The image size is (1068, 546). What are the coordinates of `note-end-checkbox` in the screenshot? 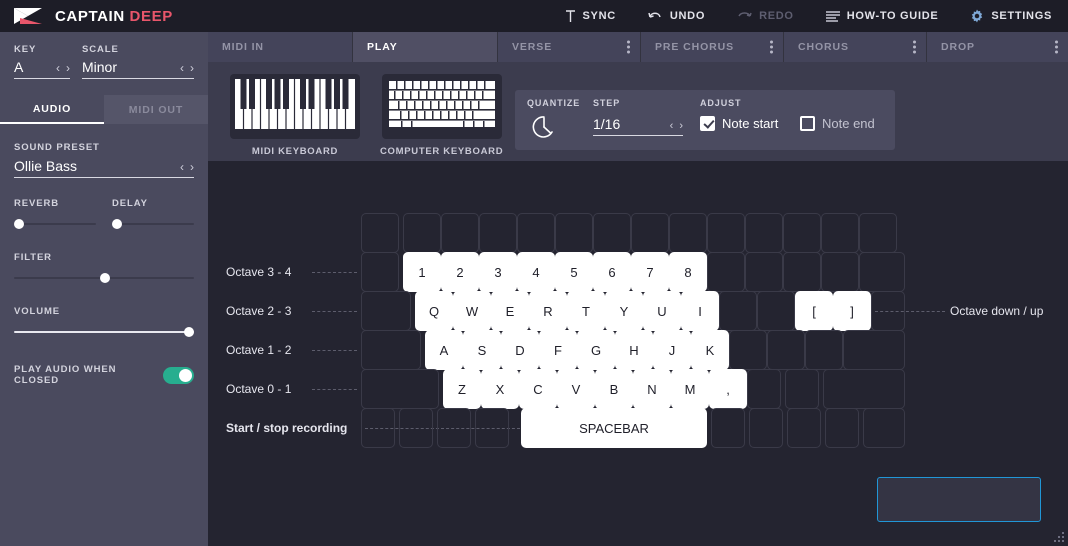 It's located at (807, 123).